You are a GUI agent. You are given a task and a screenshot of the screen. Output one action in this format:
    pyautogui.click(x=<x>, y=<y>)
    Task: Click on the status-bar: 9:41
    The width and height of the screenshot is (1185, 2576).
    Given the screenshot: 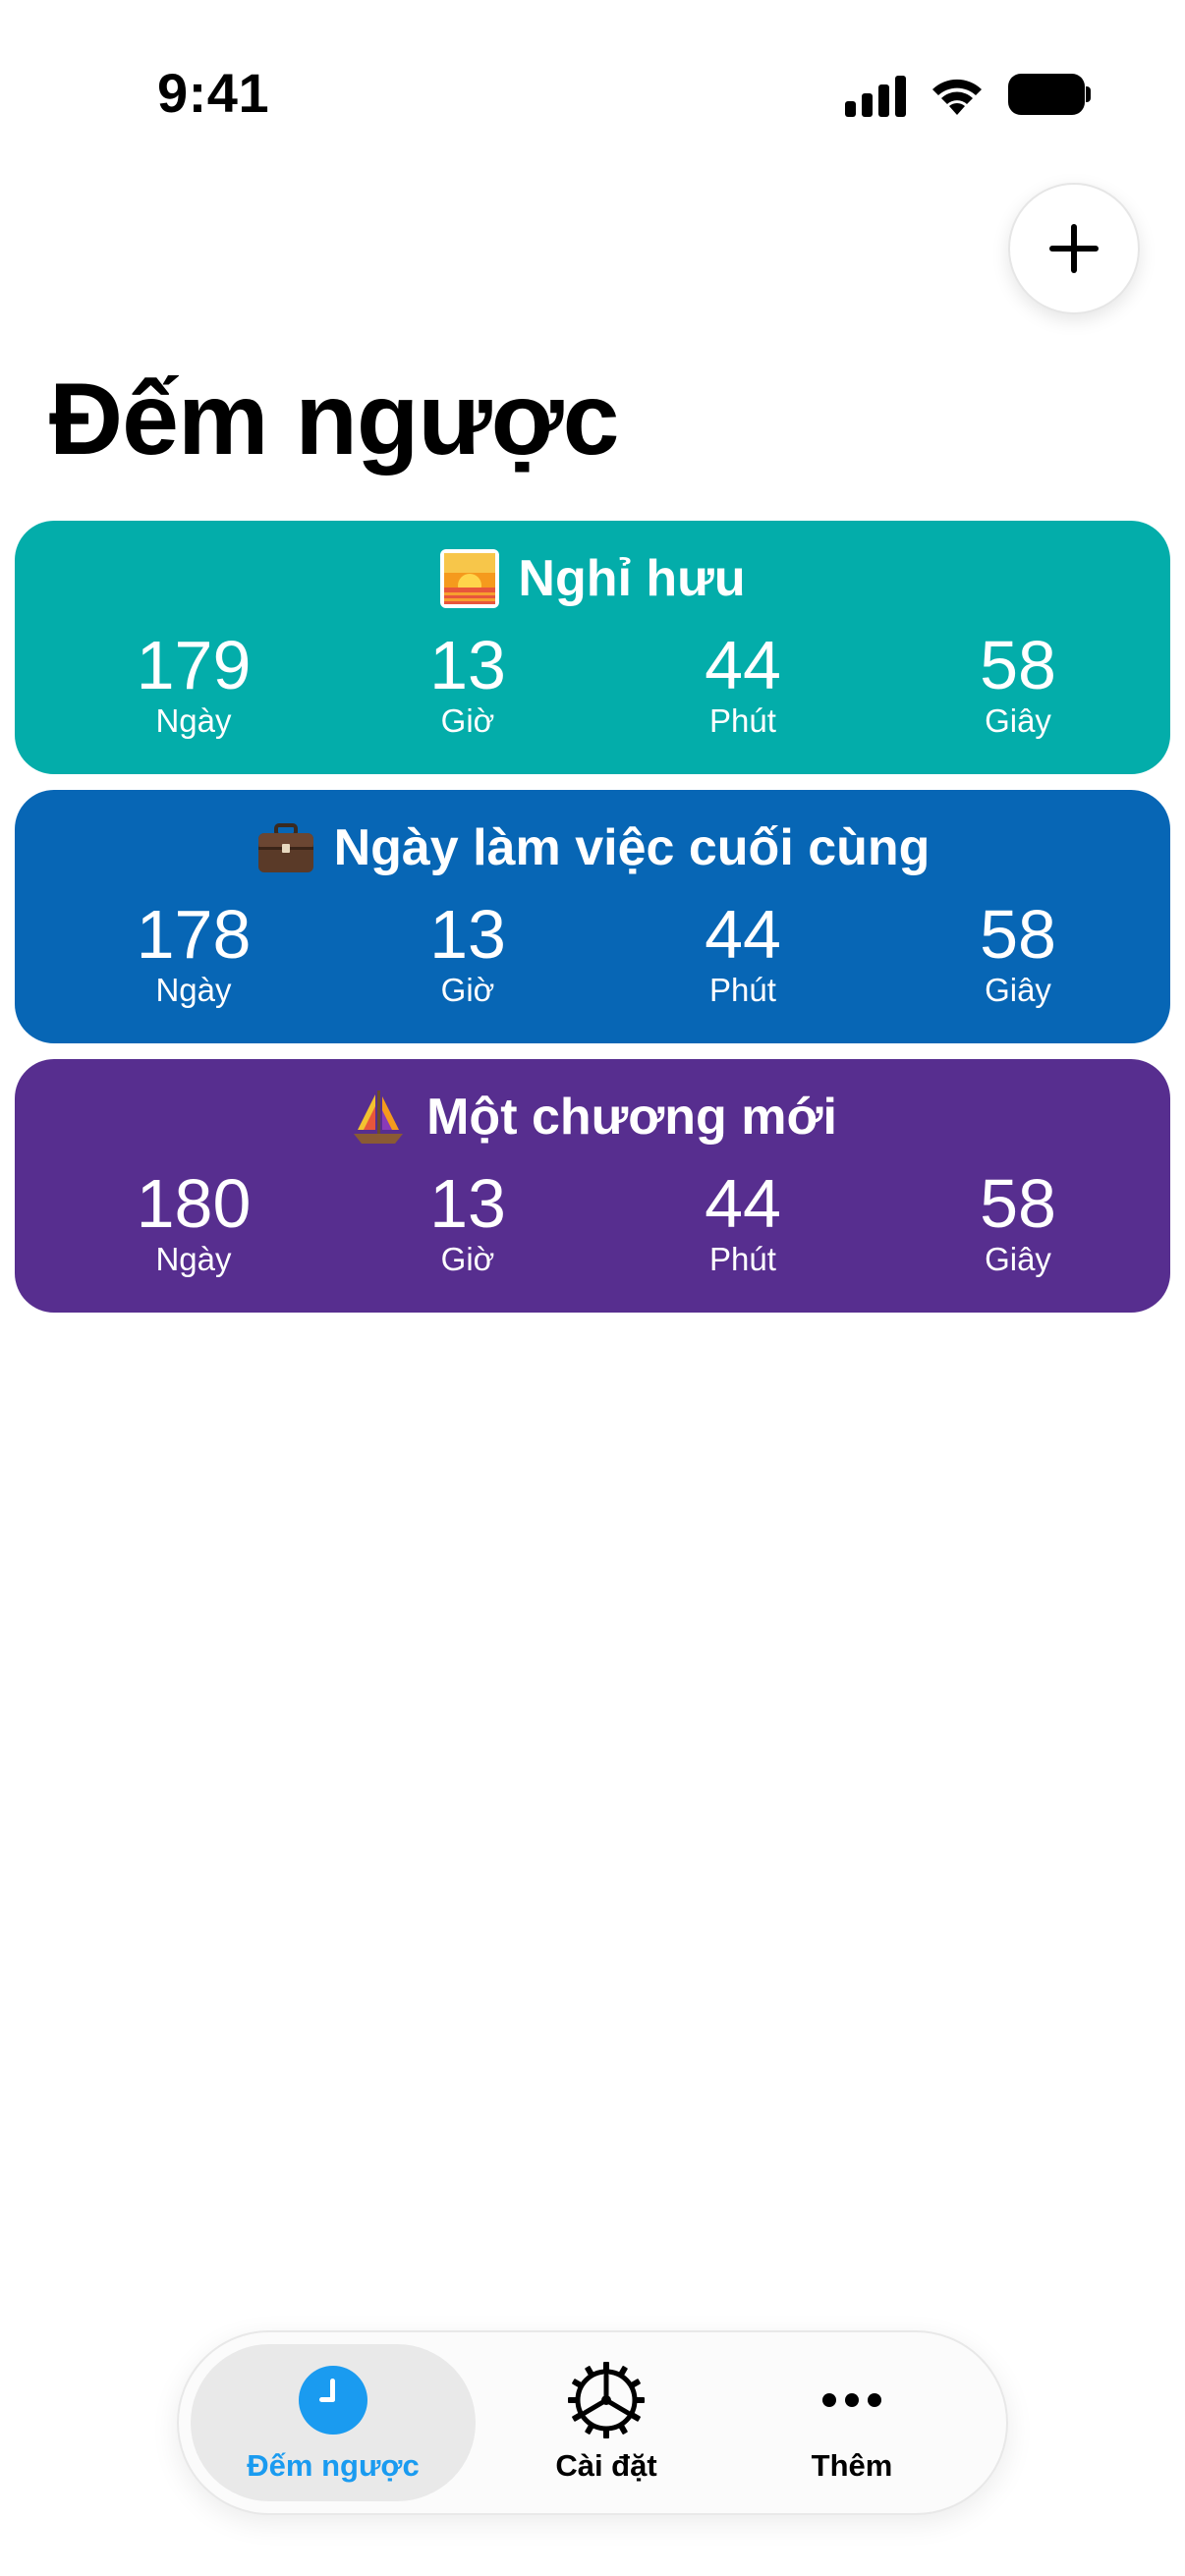 What is the action you would take?
    pyautogui.click(x=592, y=93)
    